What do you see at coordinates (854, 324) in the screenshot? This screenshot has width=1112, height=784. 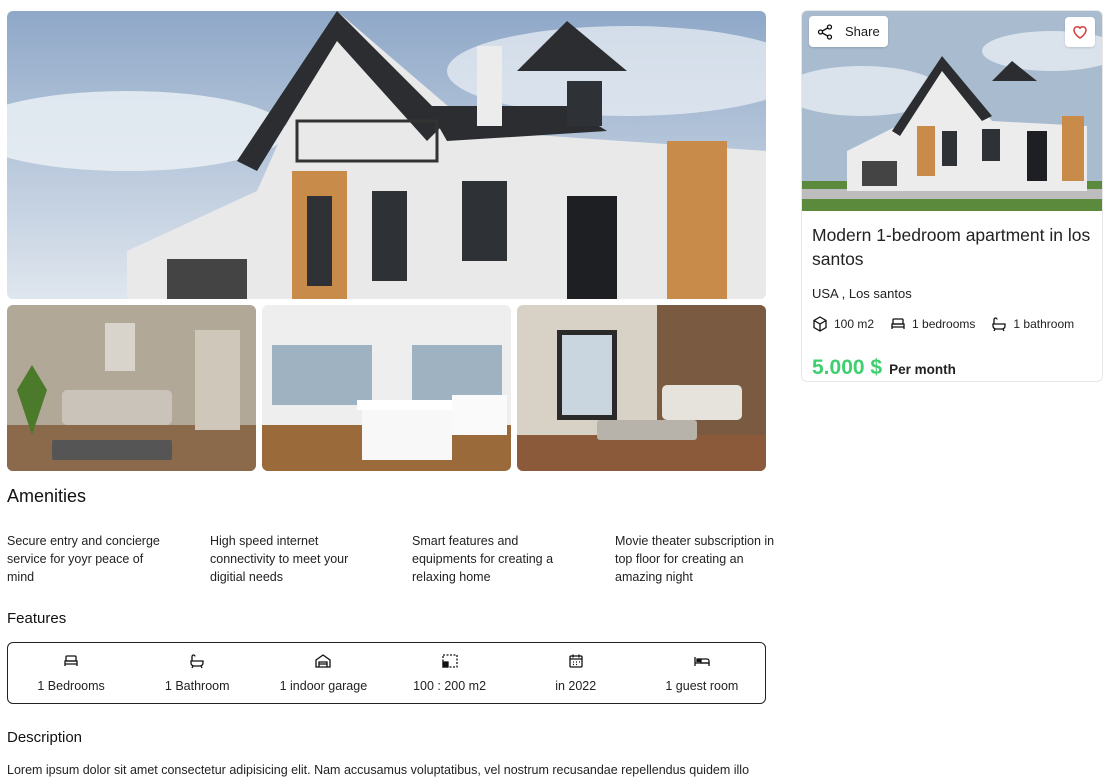 I see `spec-area-label: 100 m2` at bounding box center [854, 324].